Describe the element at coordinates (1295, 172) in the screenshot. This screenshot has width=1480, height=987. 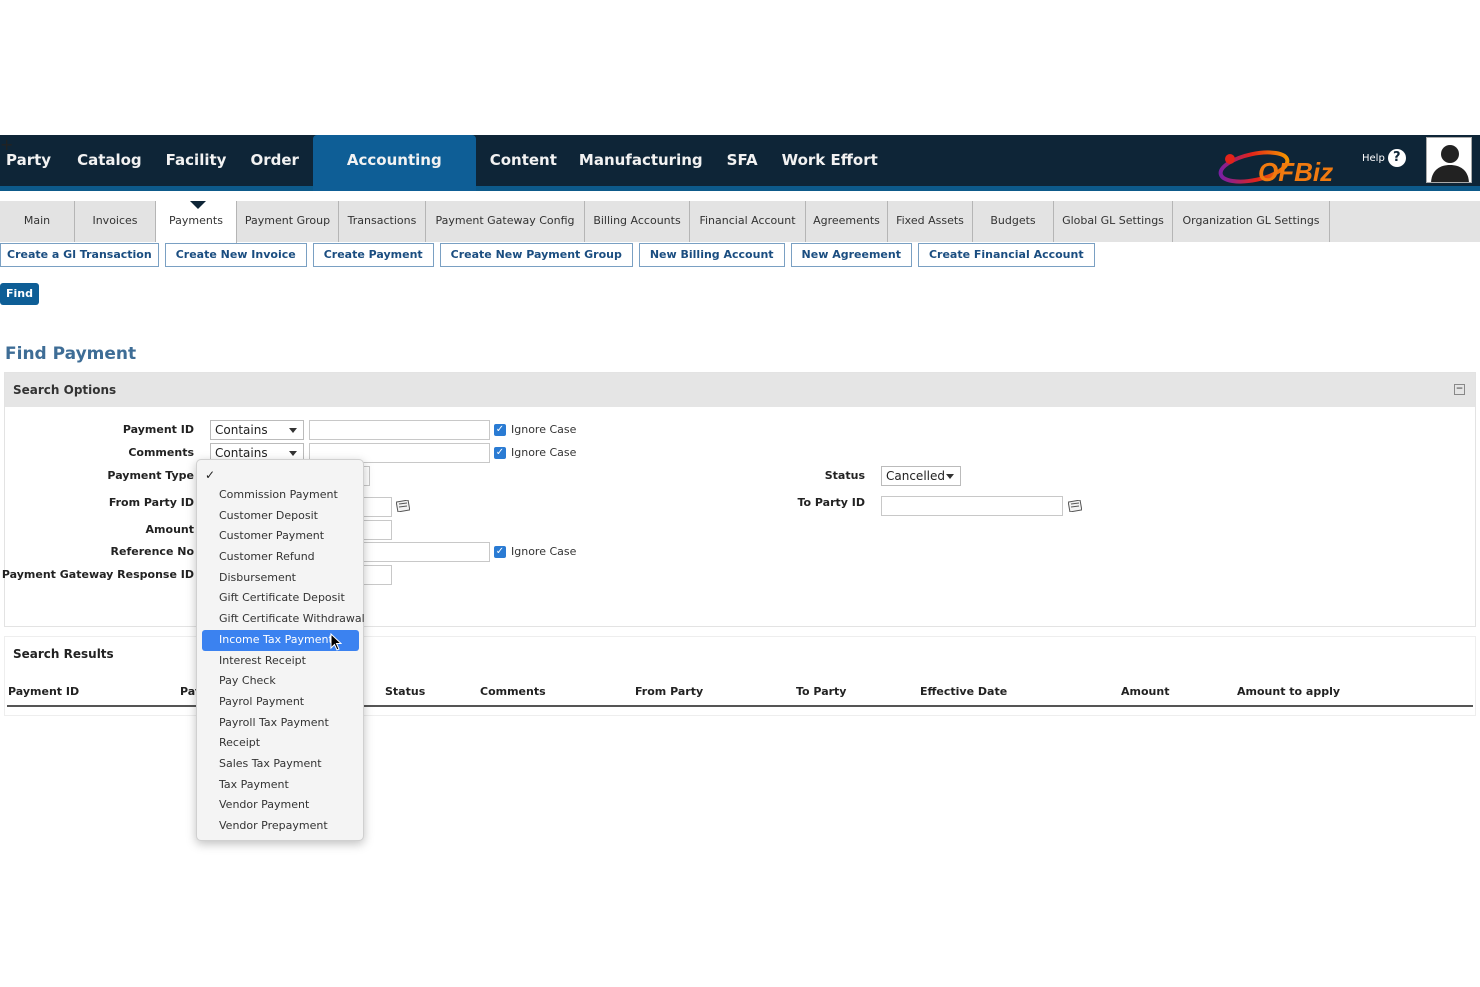
I see `ofbiz-logo-text: OFBiz` at that location.